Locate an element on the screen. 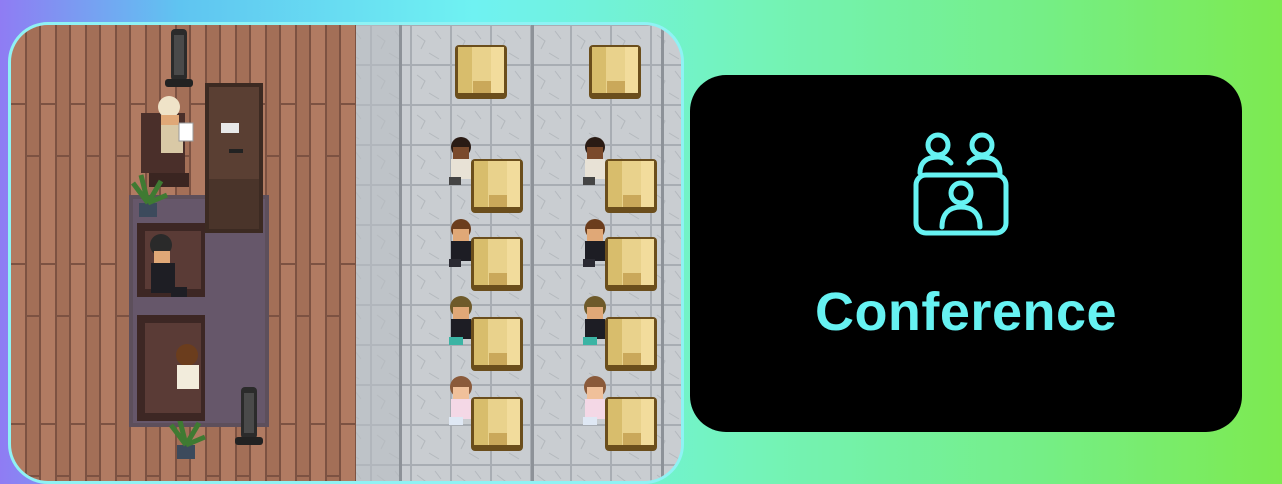  card-label: Conference is located at coordinates (966, 312).